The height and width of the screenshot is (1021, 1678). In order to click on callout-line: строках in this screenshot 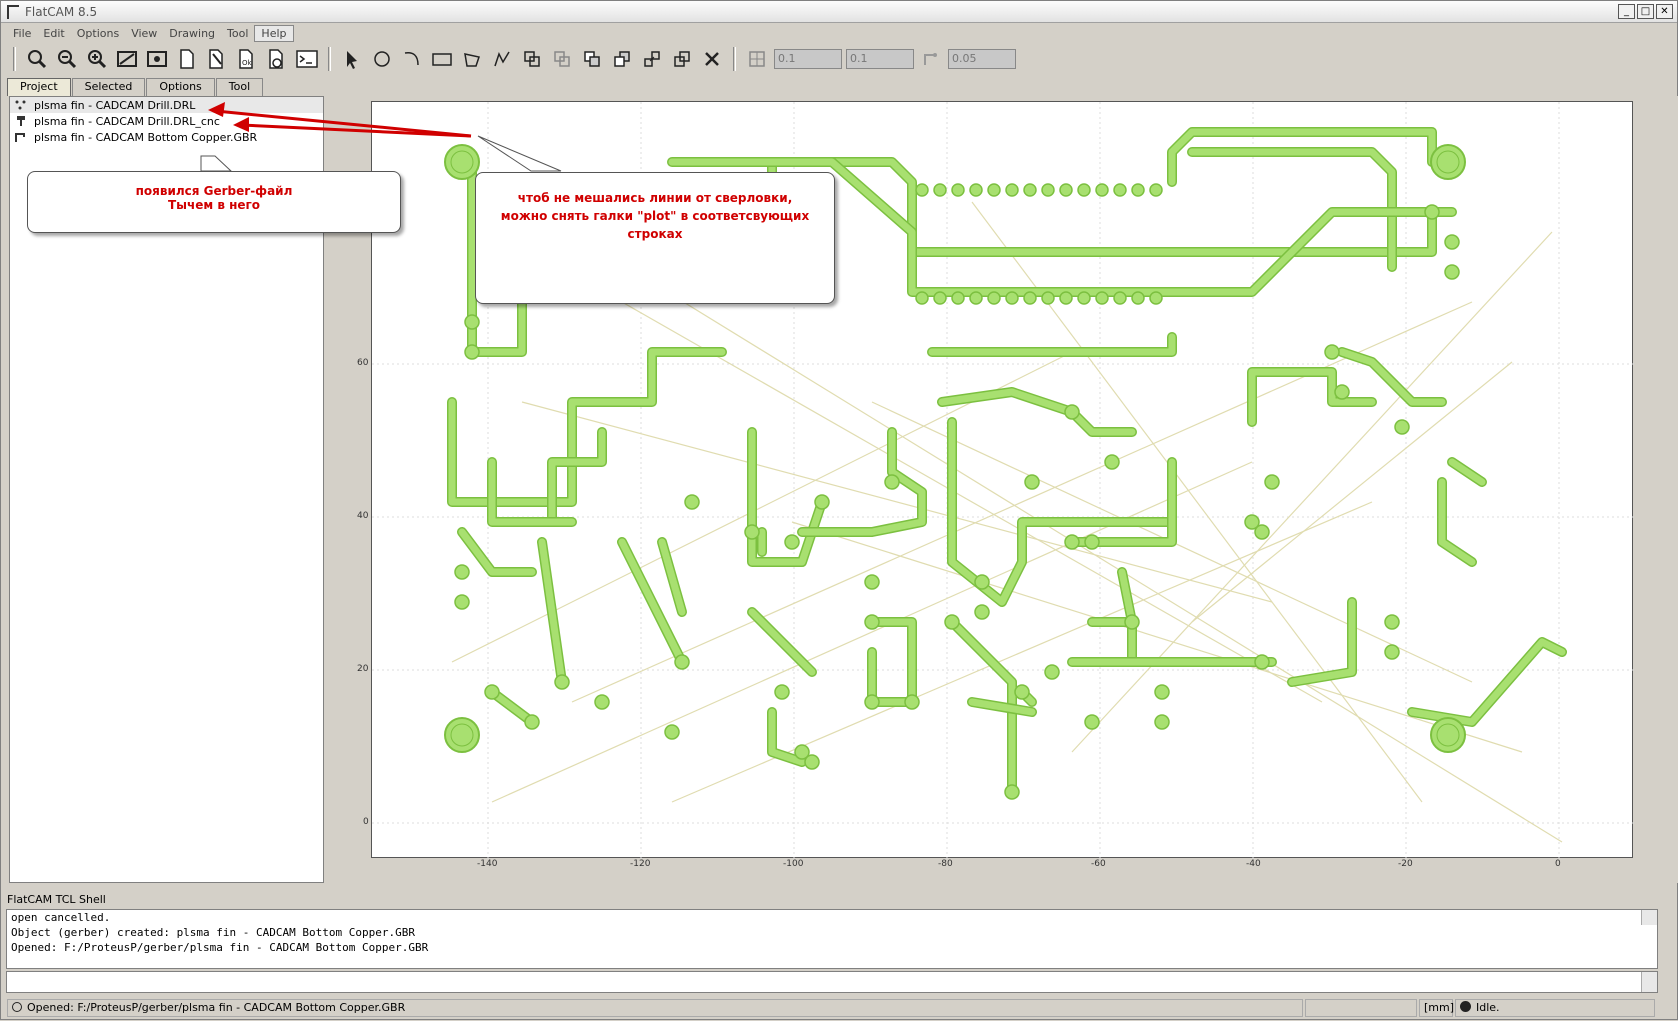, I will do `click(655, 234)`.